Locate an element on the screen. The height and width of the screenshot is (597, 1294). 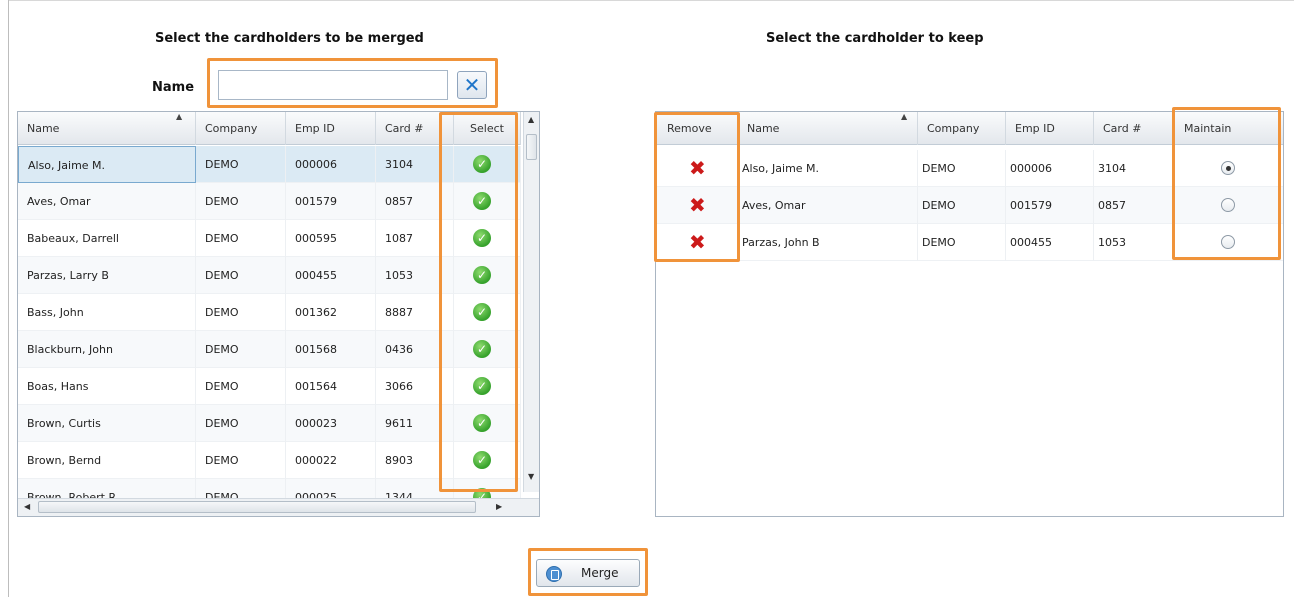
cell-name: Parzas, John B is located at coordinates (828, 242).